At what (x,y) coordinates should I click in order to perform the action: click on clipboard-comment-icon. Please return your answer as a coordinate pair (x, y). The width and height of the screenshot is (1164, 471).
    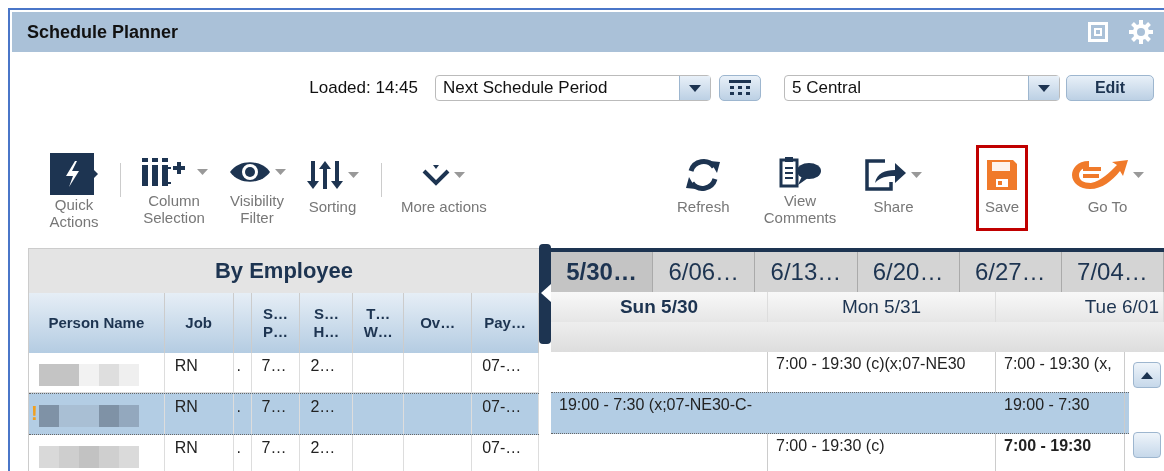
    Looking at the image, I should click on (800, 172).